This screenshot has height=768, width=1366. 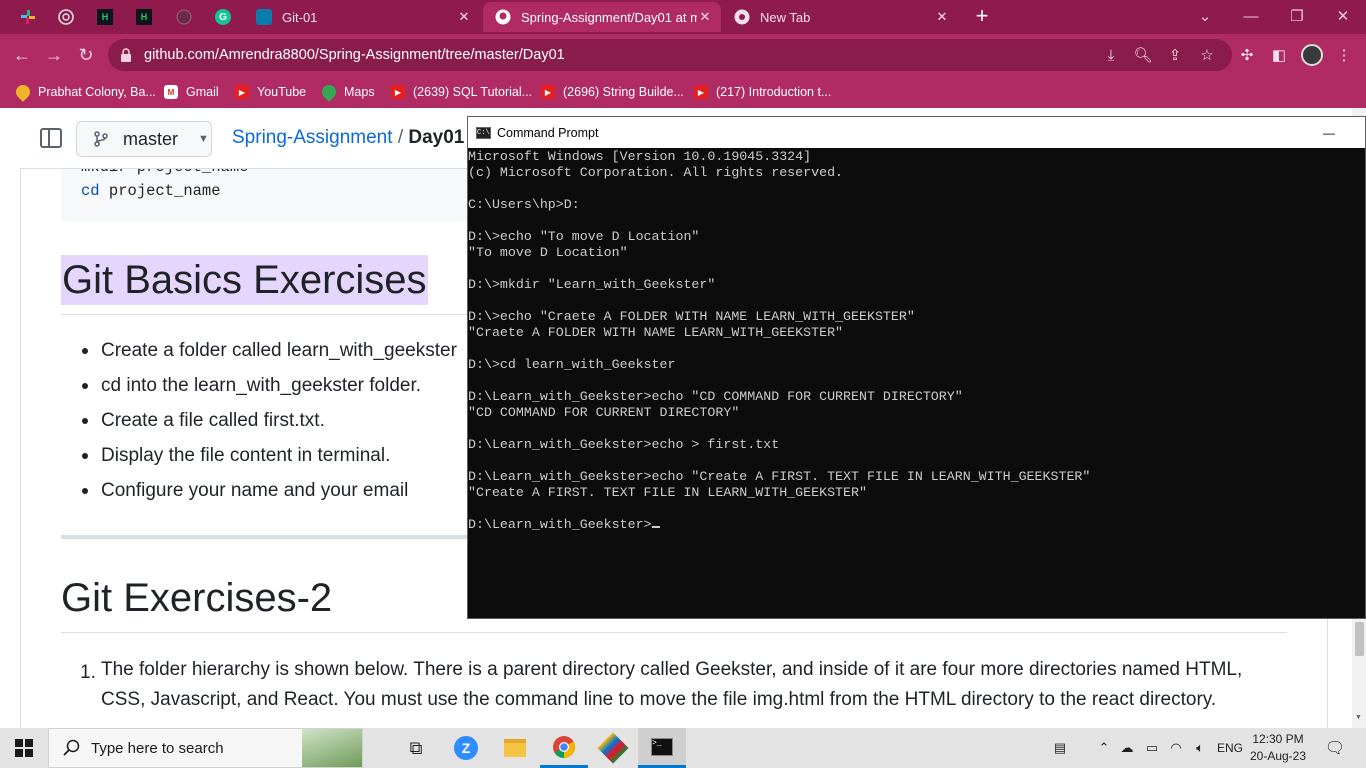 I want to click on news-icon: ▤, so click(x=1060, y=747).